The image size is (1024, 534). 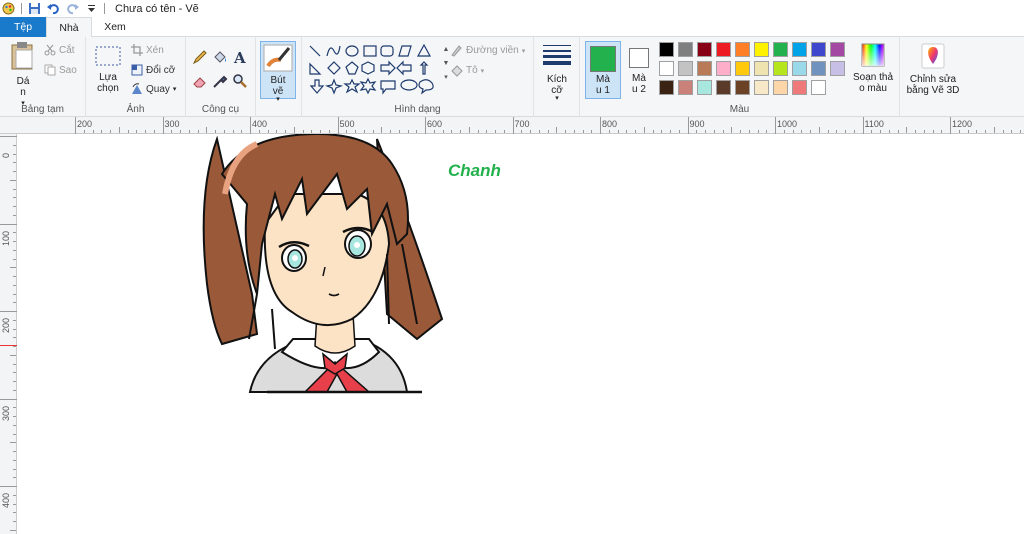 What do you see at coordinates (487, 50) in the screenshot?
I see `outline-button: Đường viền ▾` at bounding box center [487, 50].